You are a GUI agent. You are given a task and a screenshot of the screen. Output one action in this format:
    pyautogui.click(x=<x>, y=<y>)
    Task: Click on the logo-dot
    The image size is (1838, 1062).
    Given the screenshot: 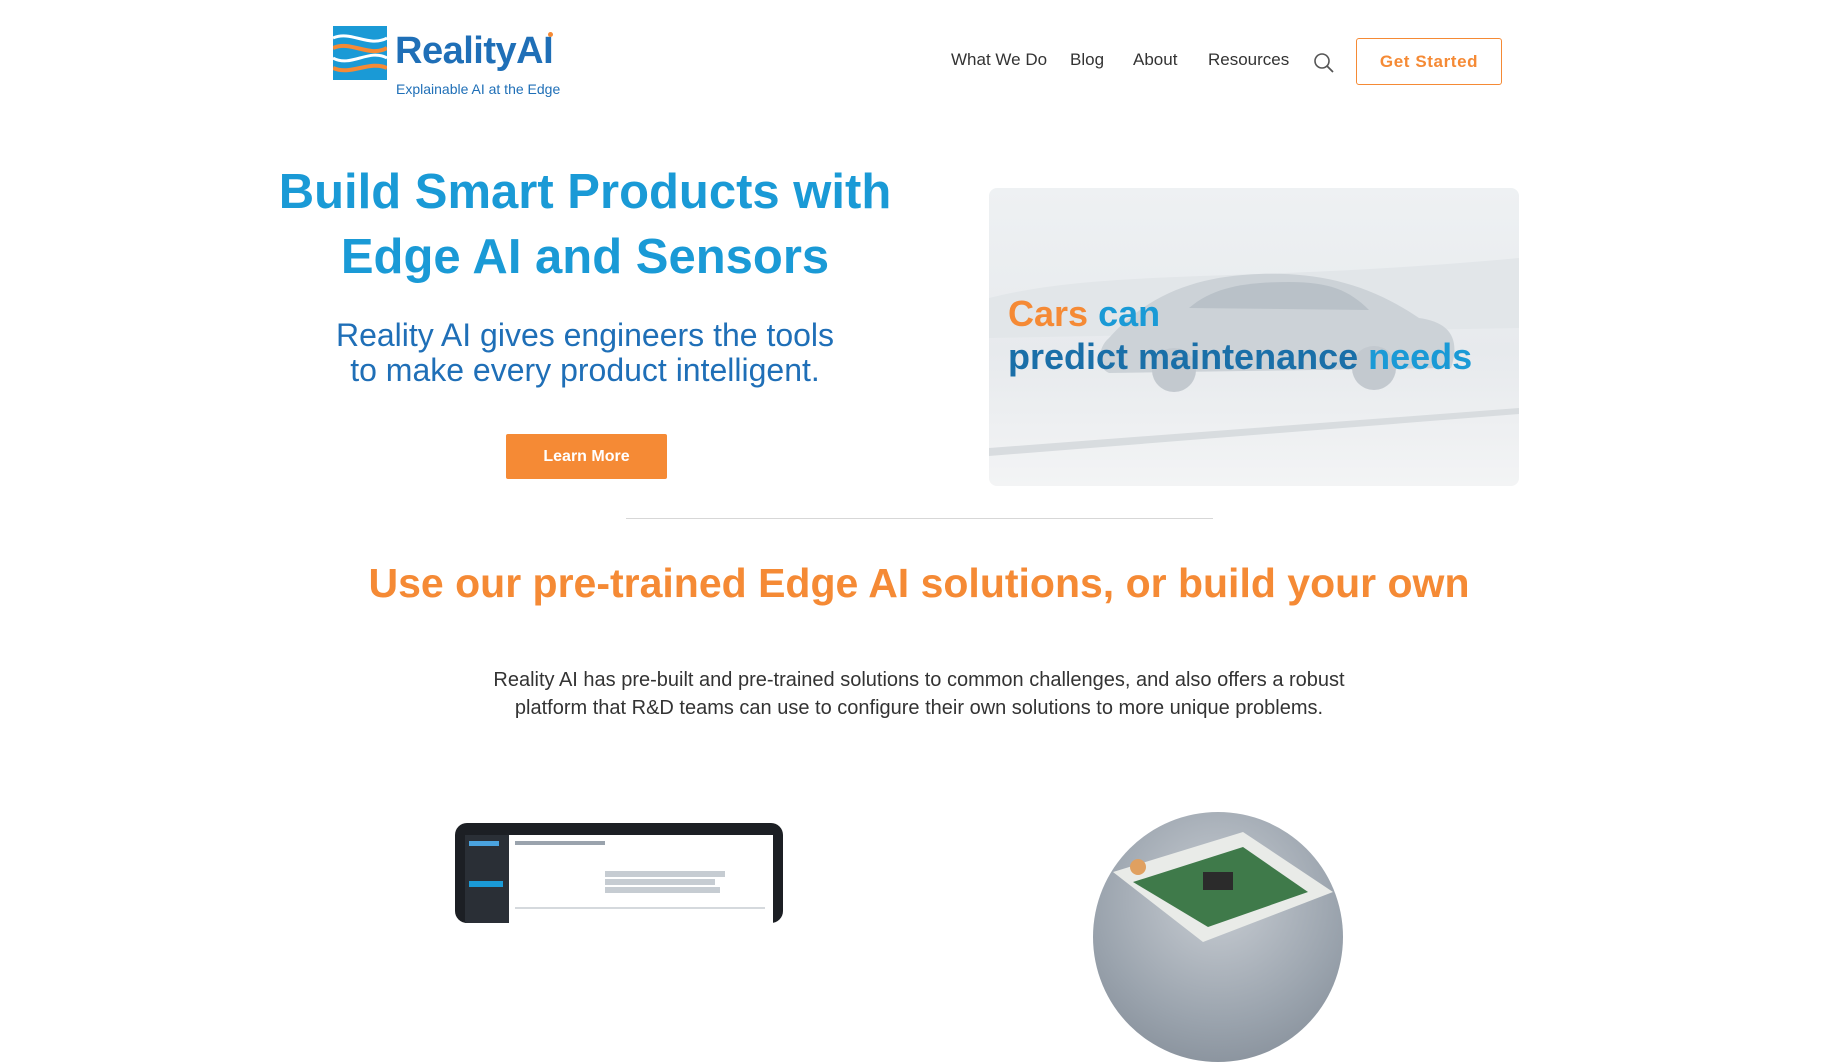 What is the action you would take?
    pyautogui.click(x=550, y=34)
    